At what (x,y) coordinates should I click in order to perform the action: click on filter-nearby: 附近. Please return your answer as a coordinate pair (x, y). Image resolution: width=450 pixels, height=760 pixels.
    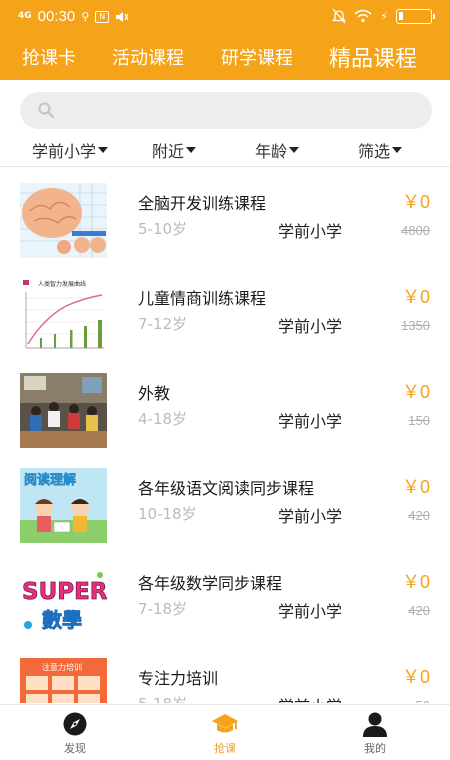
    Looking at the image, I should click on (174, 150).